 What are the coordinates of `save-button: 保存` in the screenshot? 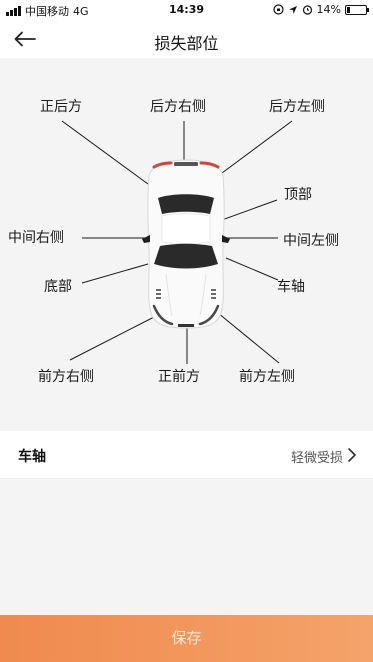 It's located at (186, 638).